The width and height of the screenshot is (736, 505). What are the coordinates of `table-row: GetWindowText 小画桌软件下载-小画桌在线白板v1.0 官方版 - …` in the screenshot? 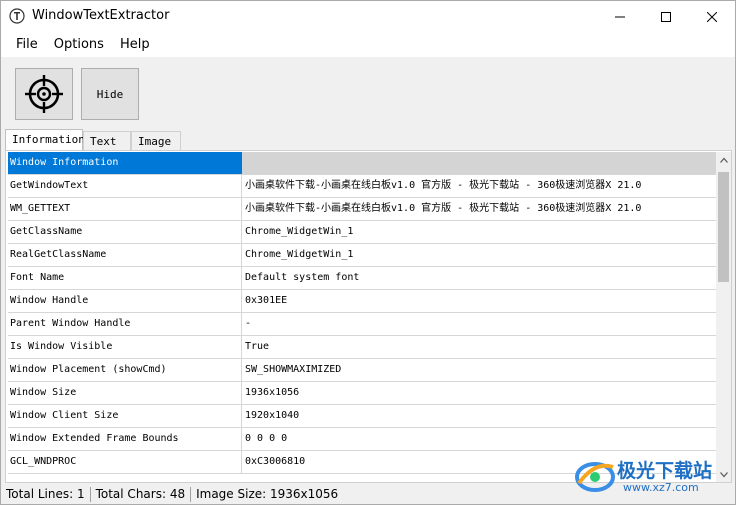 It's located at (362, 186).